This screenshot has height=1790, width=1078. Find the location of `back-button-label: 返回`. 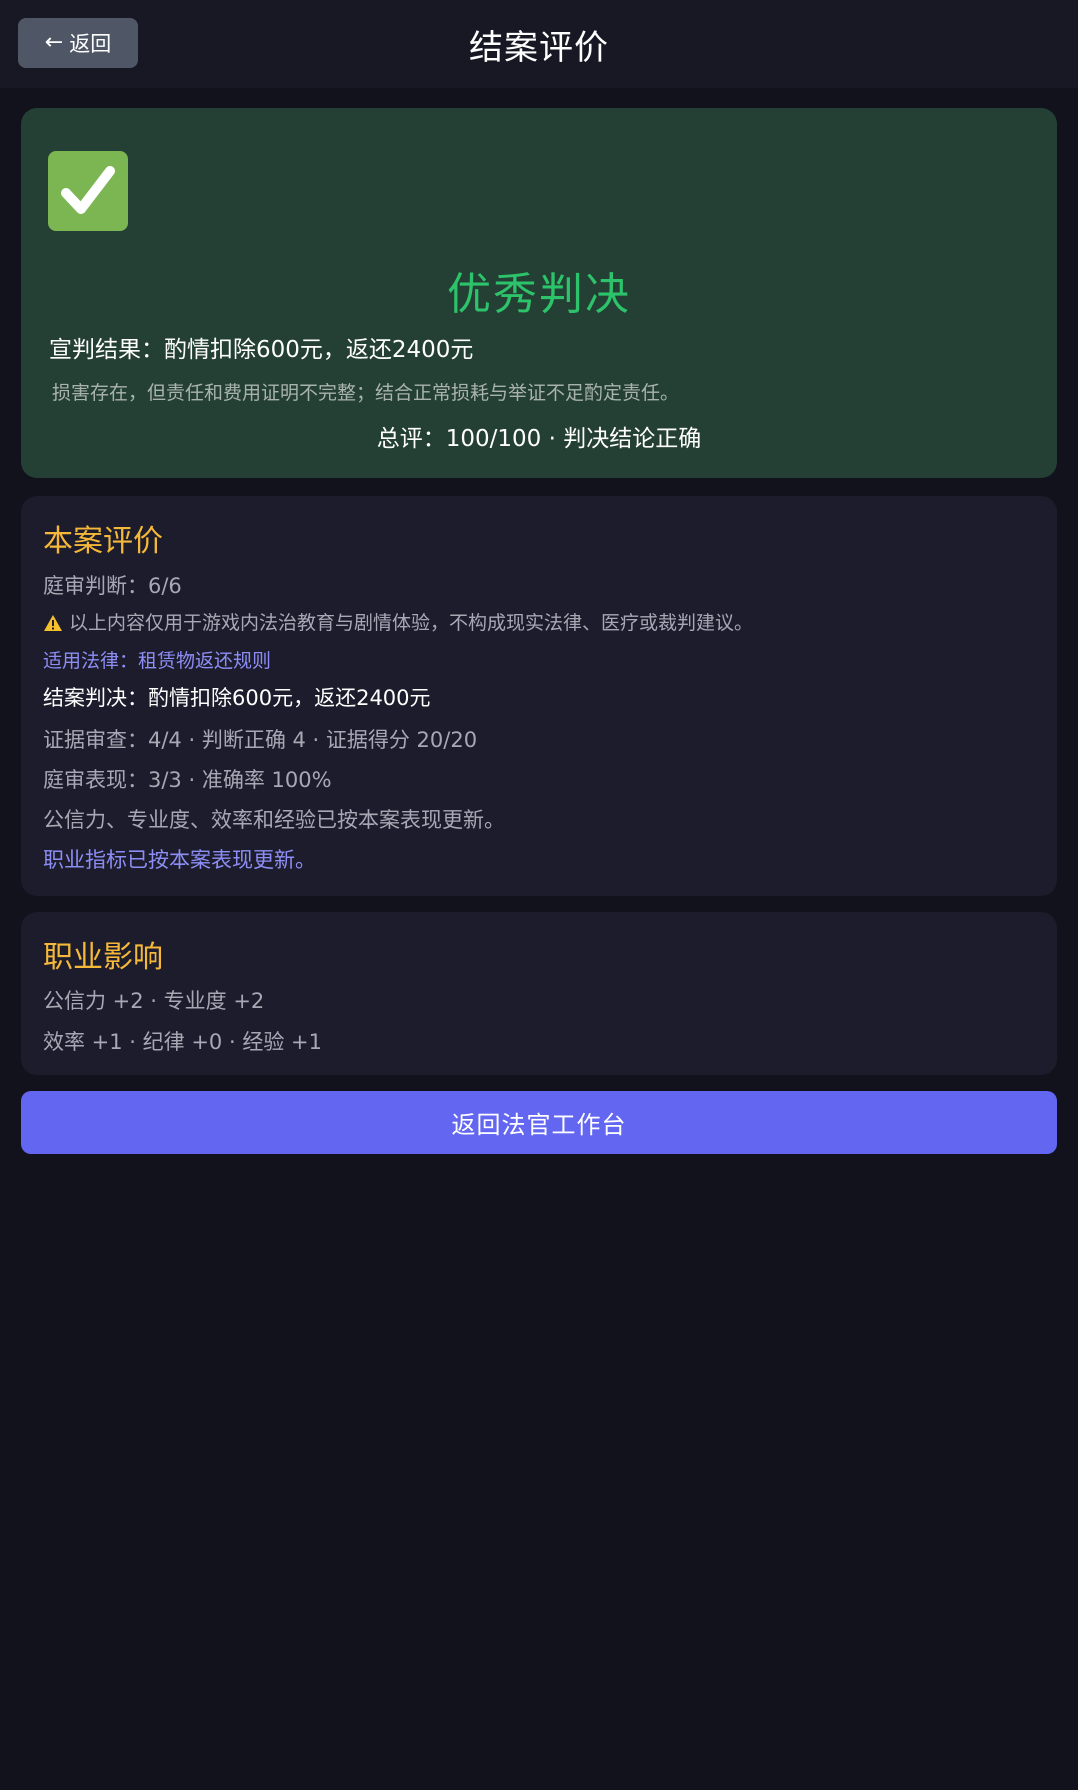

back-button-label: 返回 is located at coordinates (90, 44).